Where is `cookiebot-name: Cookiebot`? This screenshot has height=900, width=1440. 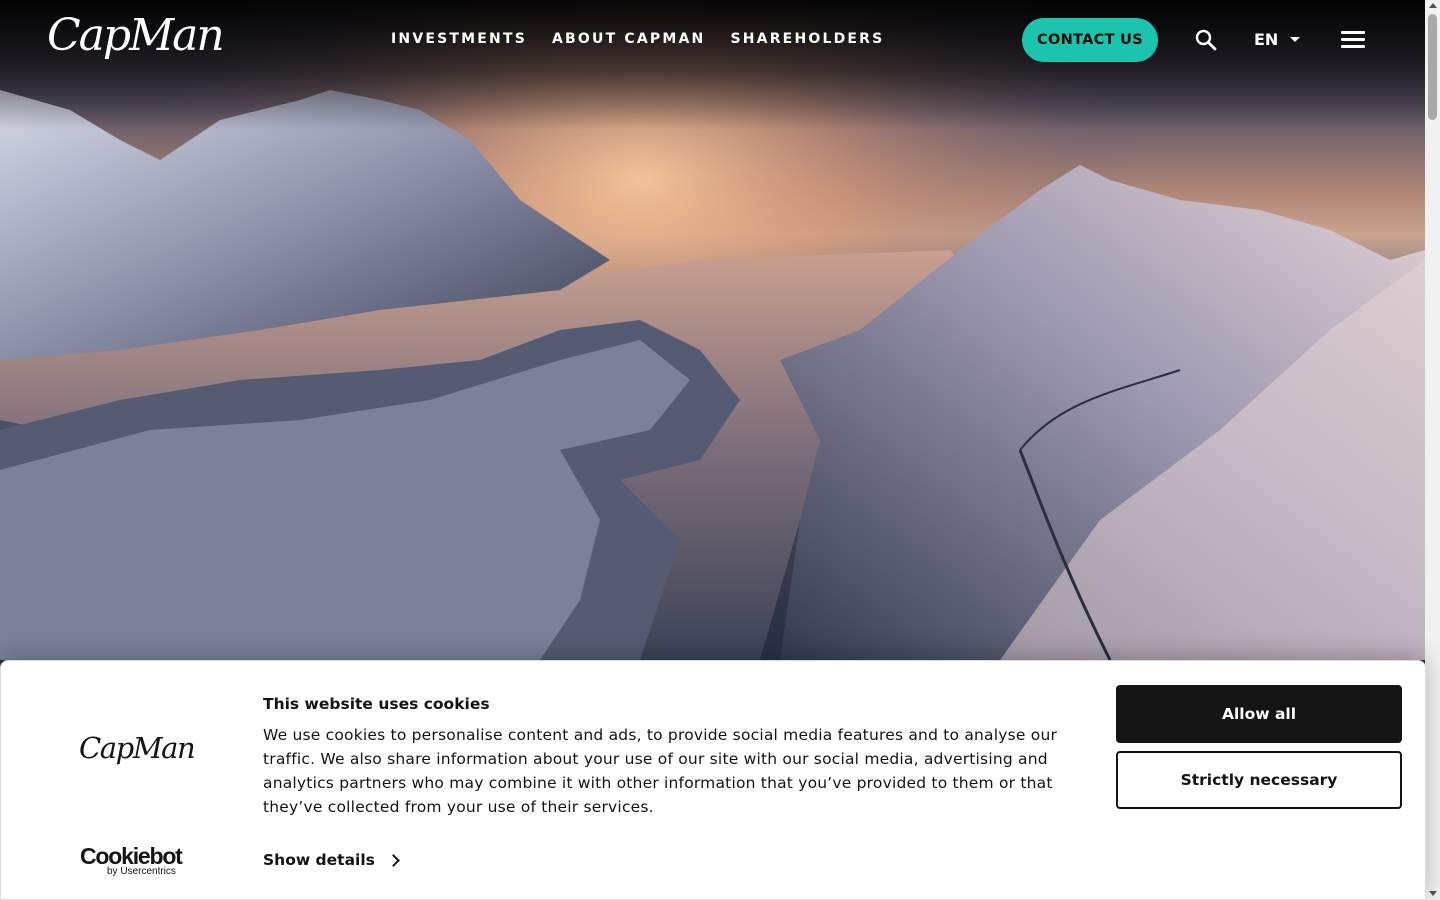
cookiebot-name: Cookiebot is located at coordinates (131, 856).